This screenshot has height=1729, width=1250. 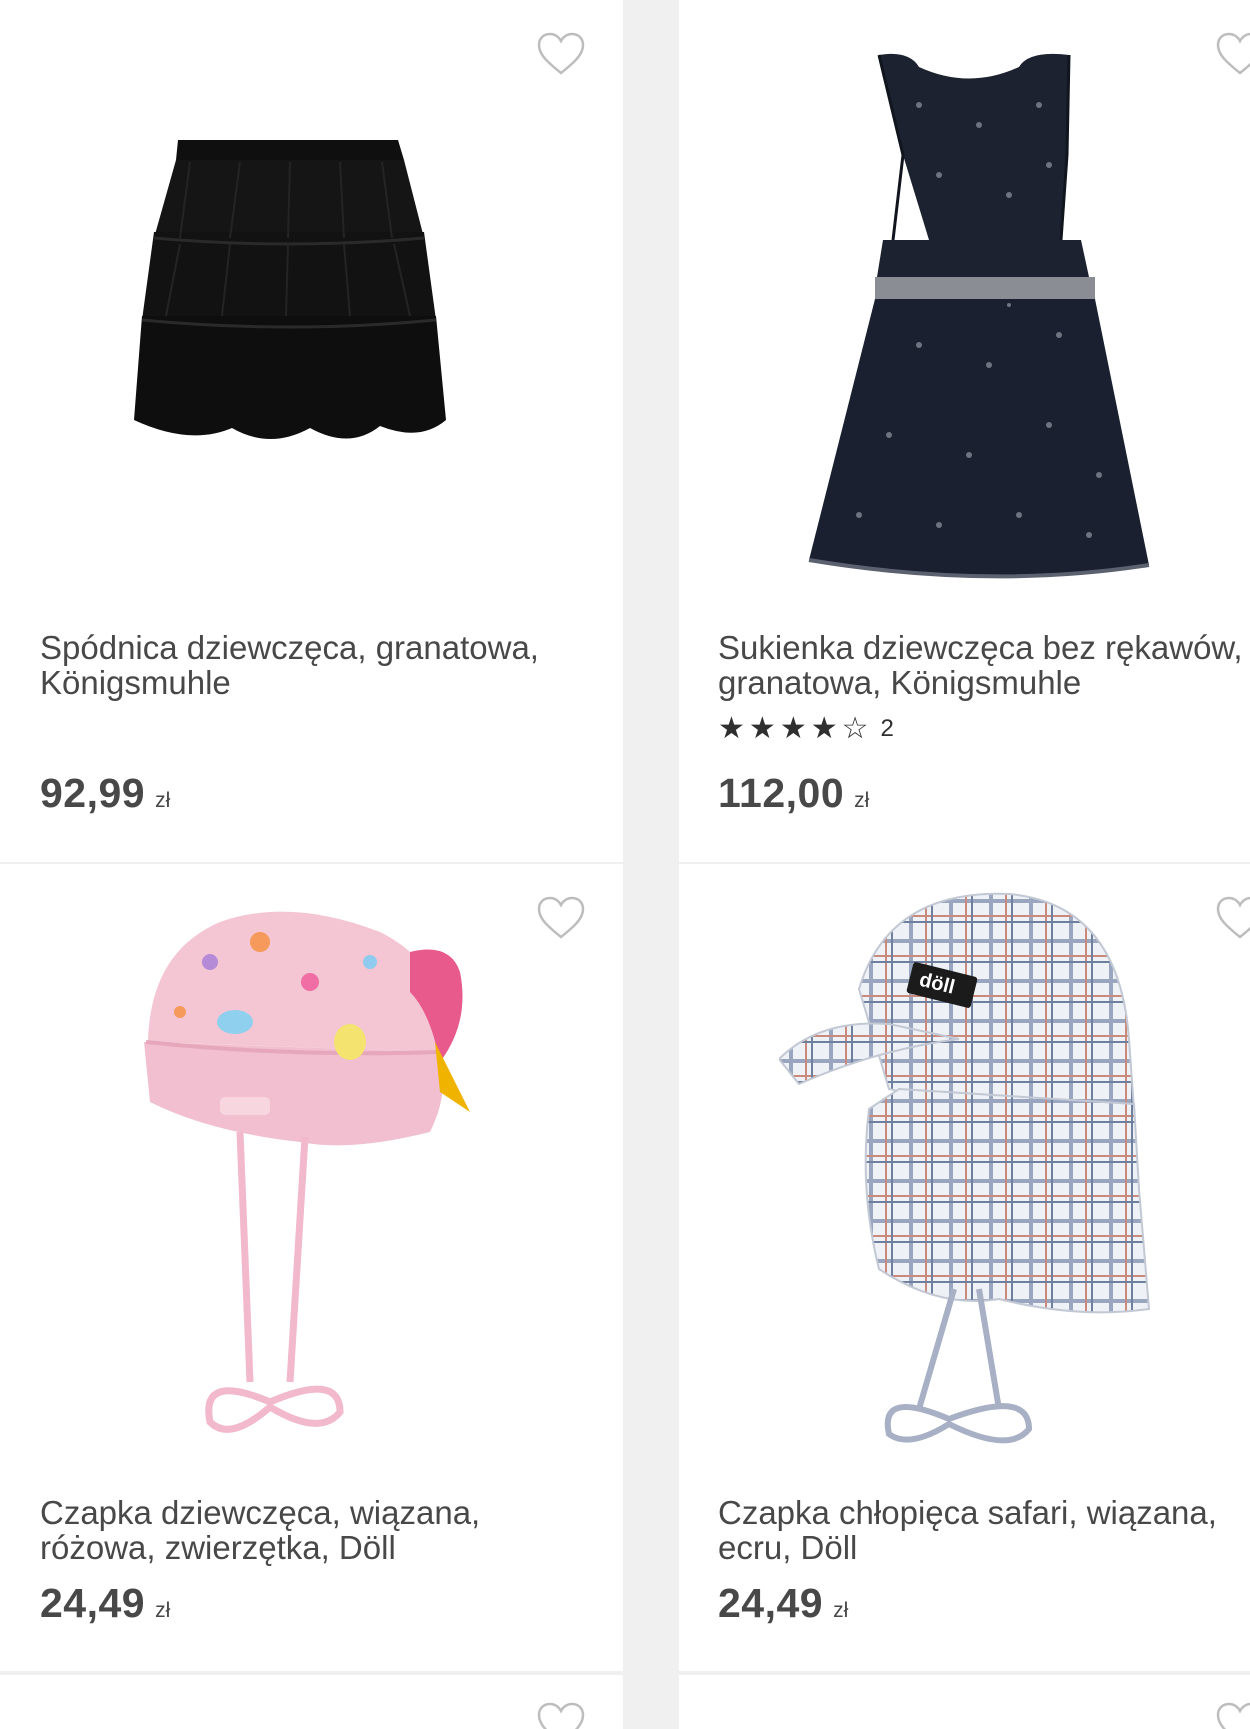 I want to click on title-line-2: Königsmuhle, so click(x=135, y=682).